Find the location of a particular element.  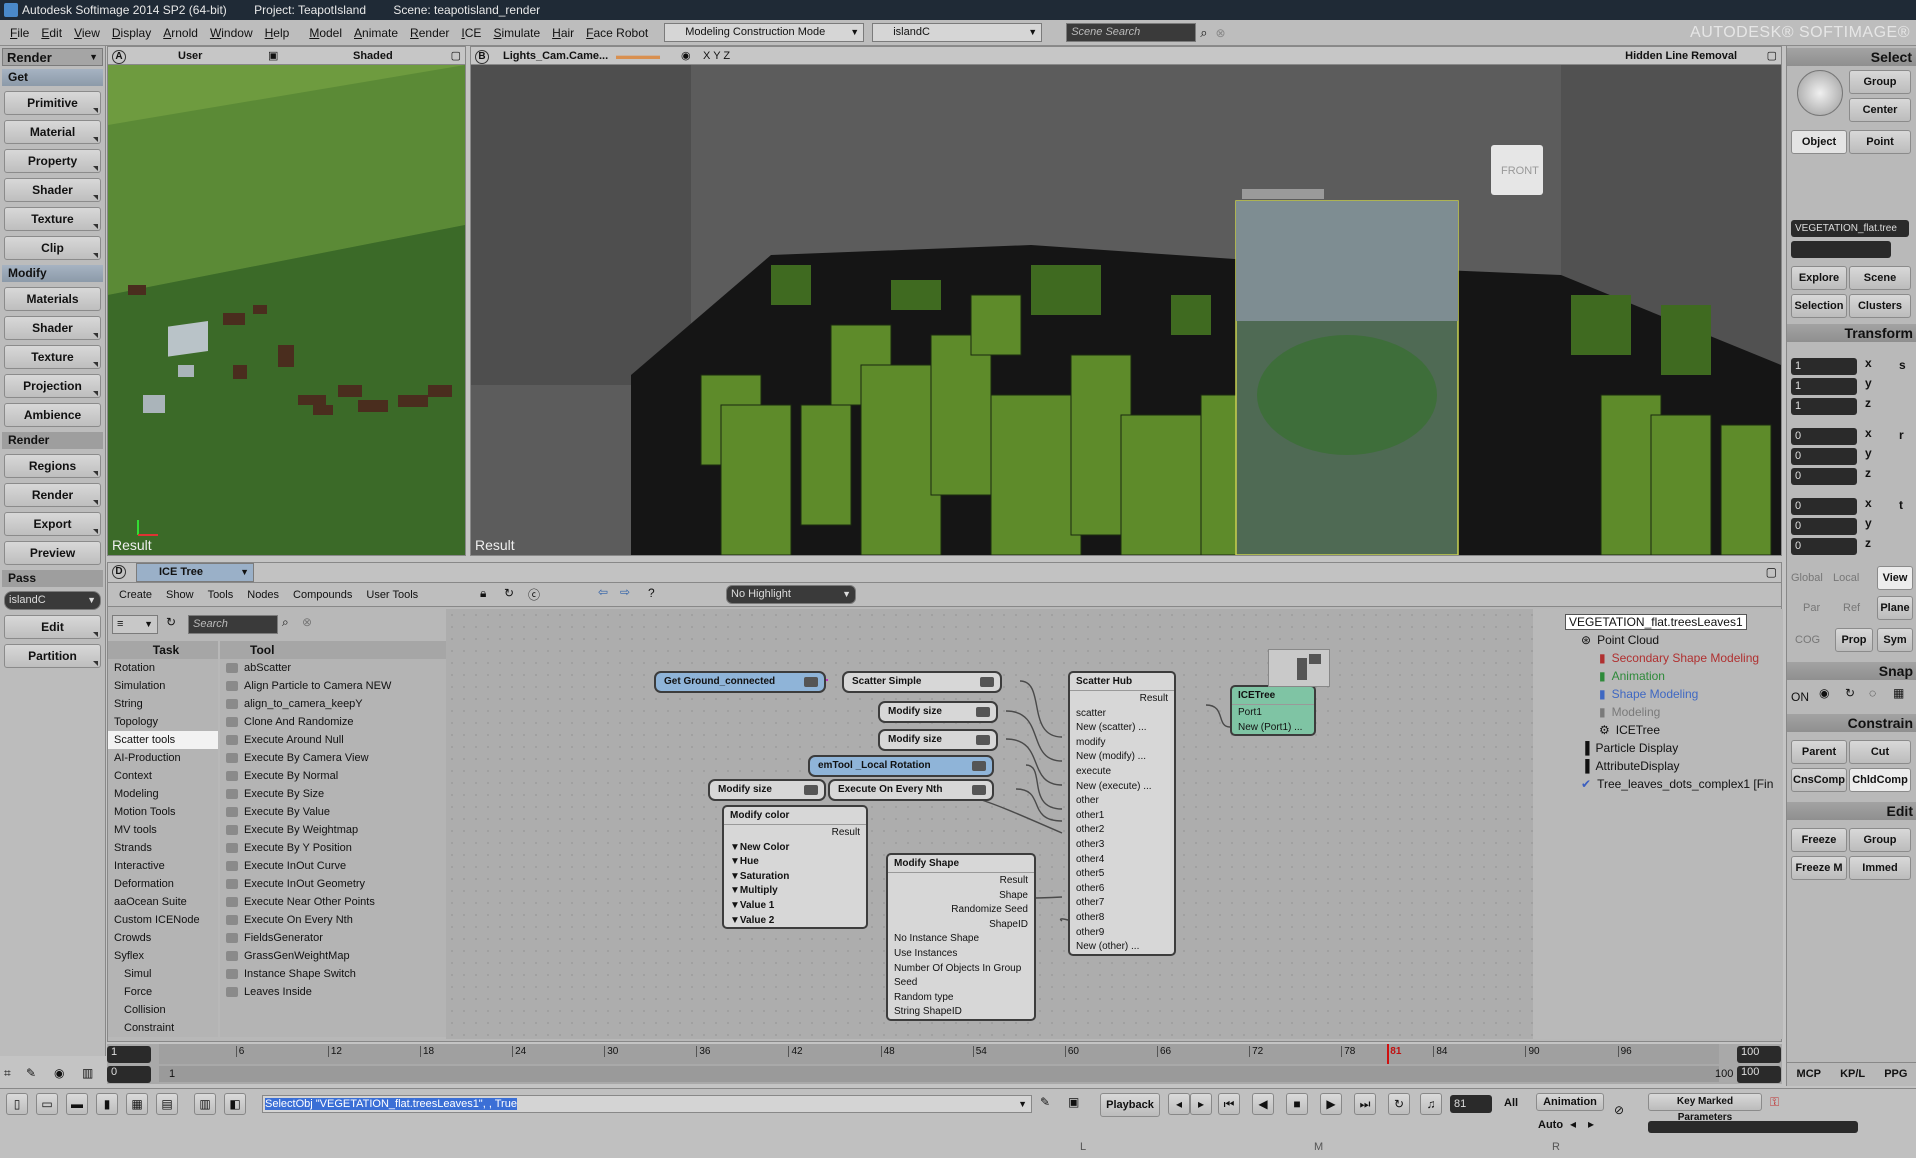

clear-icon: ⓒ is located at coordinates (534, 594).